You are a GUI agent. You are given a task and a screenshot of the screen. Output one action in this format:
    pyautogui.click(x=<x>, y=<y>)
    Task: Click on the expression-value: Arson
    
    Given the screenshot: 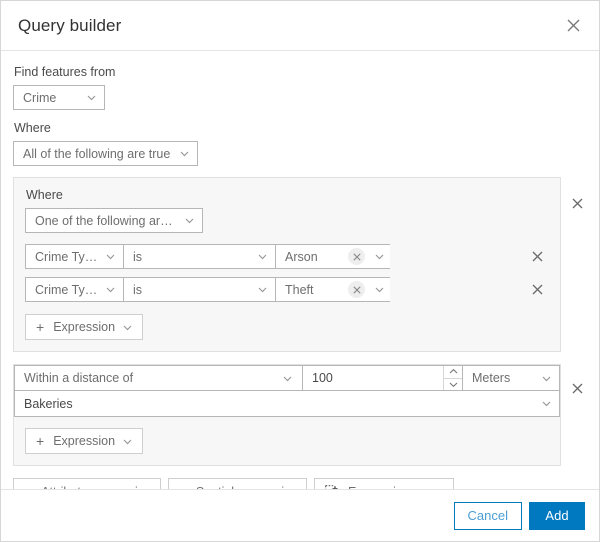 What is the action you would take?
    pyautogui.click(x=301, y=256)
    